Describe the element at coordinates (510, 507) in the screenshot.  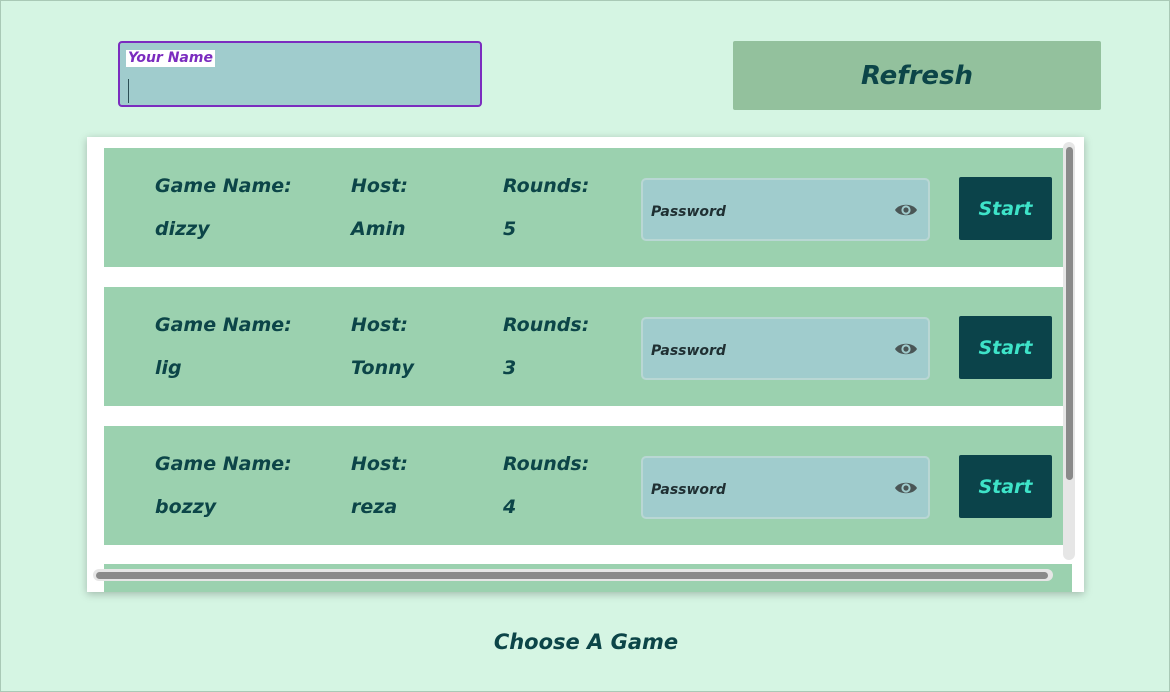
I see `rounds-value: 4` at that location.